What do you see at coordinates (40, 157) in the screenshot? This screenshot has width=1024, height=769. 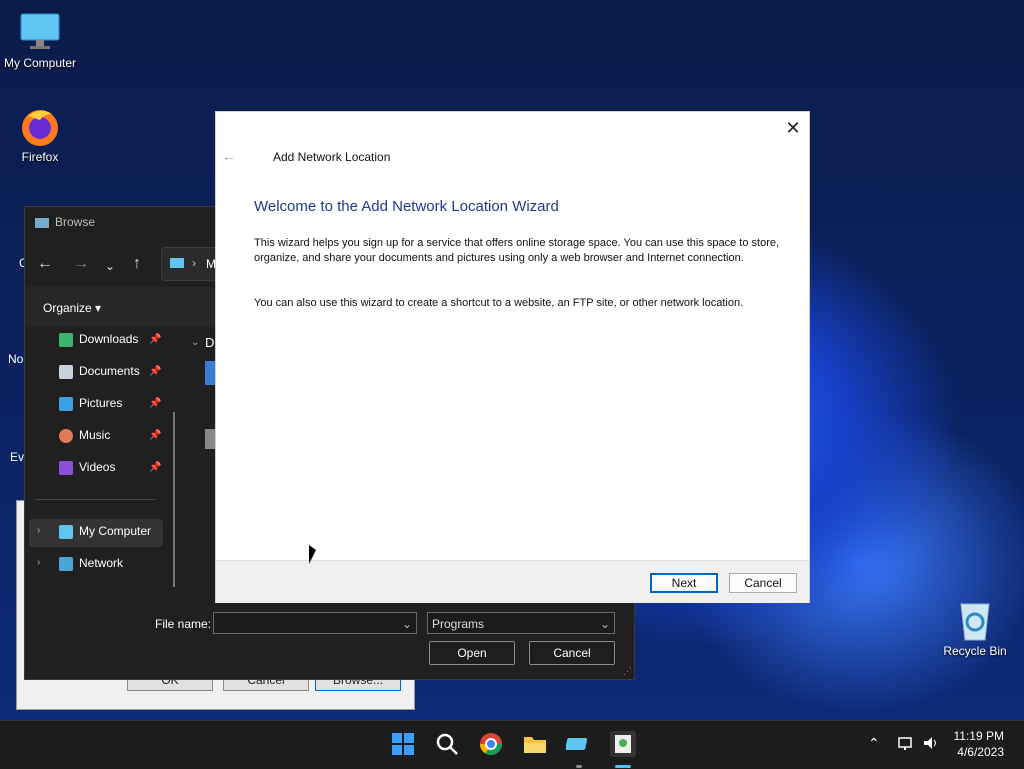 I see `desktop-icon-label: Firefox` at bounding box center [40, 157].